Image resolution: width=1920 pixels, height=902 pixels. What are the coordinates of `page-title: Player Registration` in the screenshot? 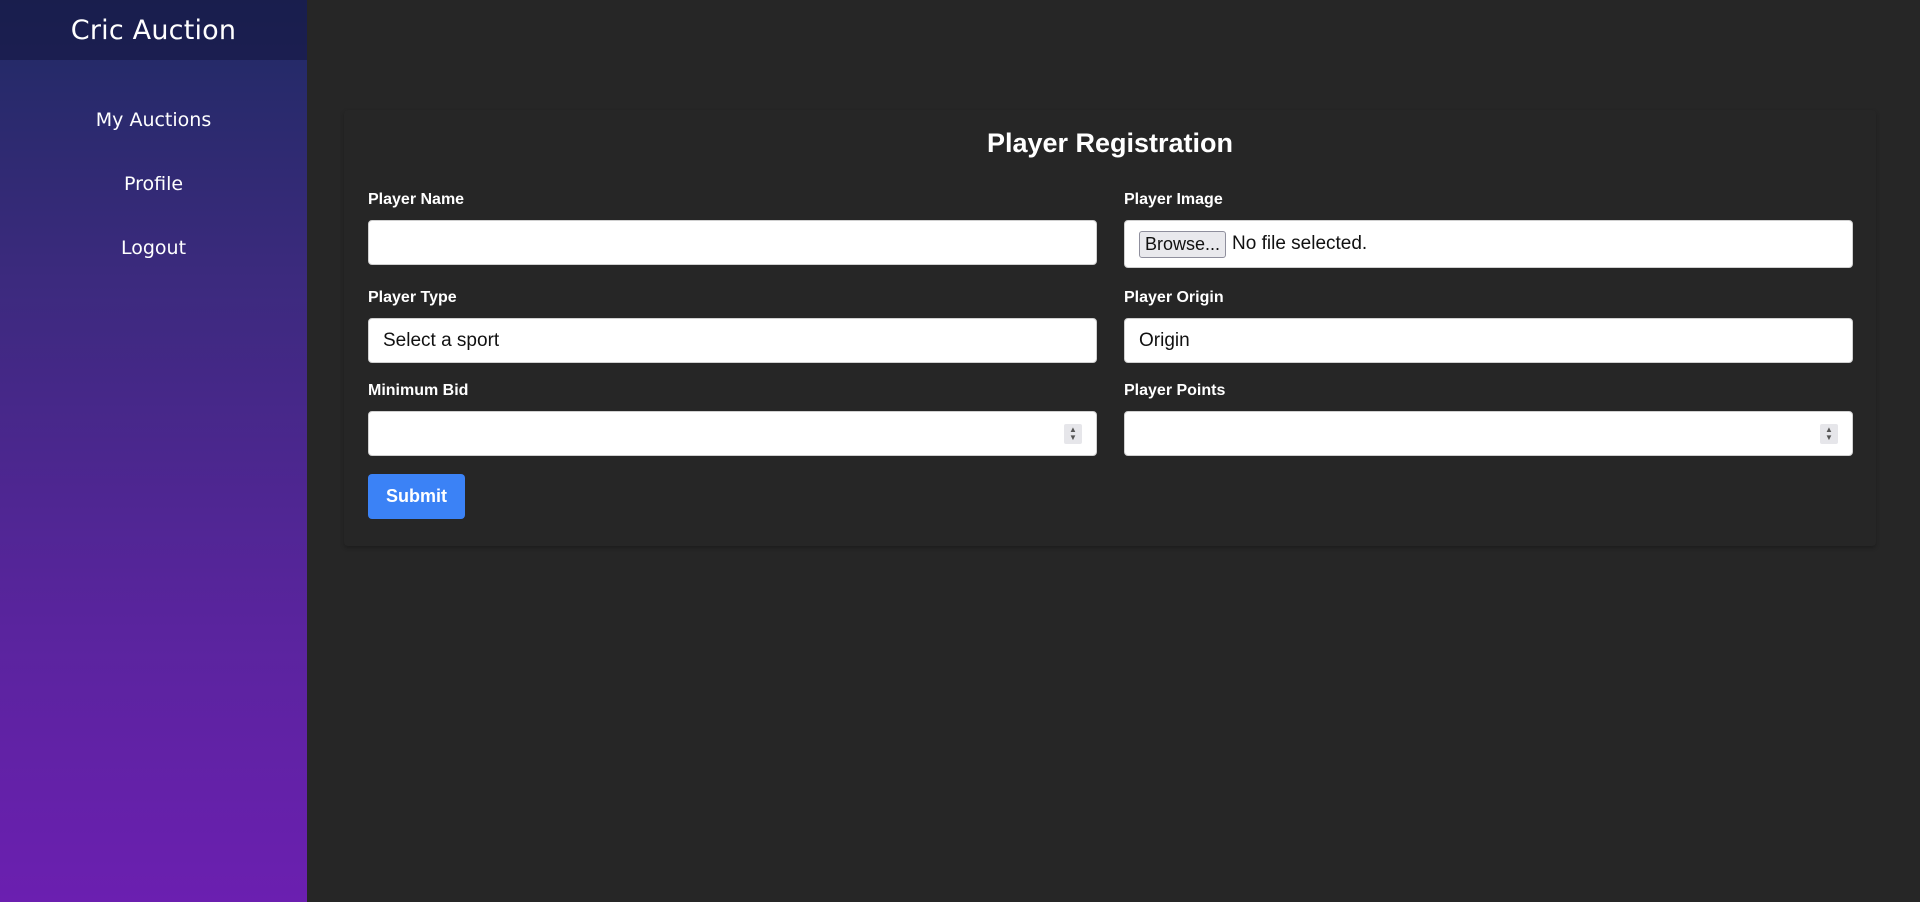 It's located at (1110, 143).